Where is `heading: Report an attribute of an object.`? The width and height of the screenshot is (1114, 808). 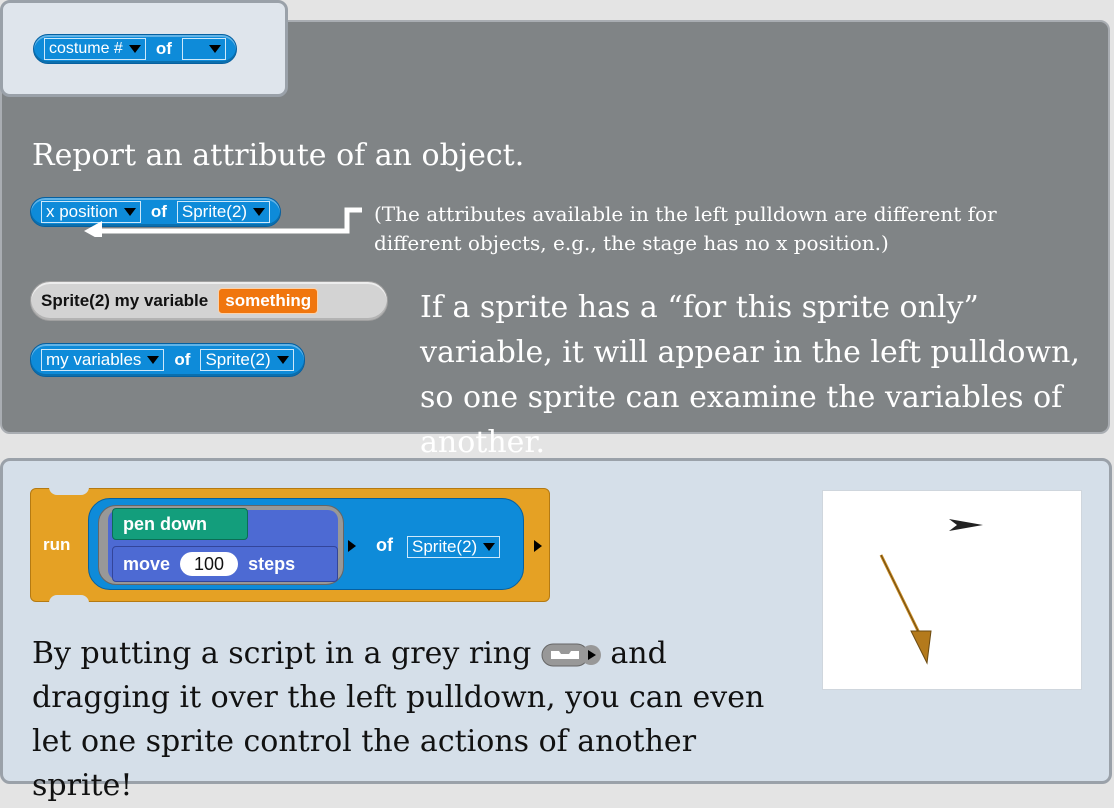 heading: Report an attribute of an object. is located at coordinates (278, 155).